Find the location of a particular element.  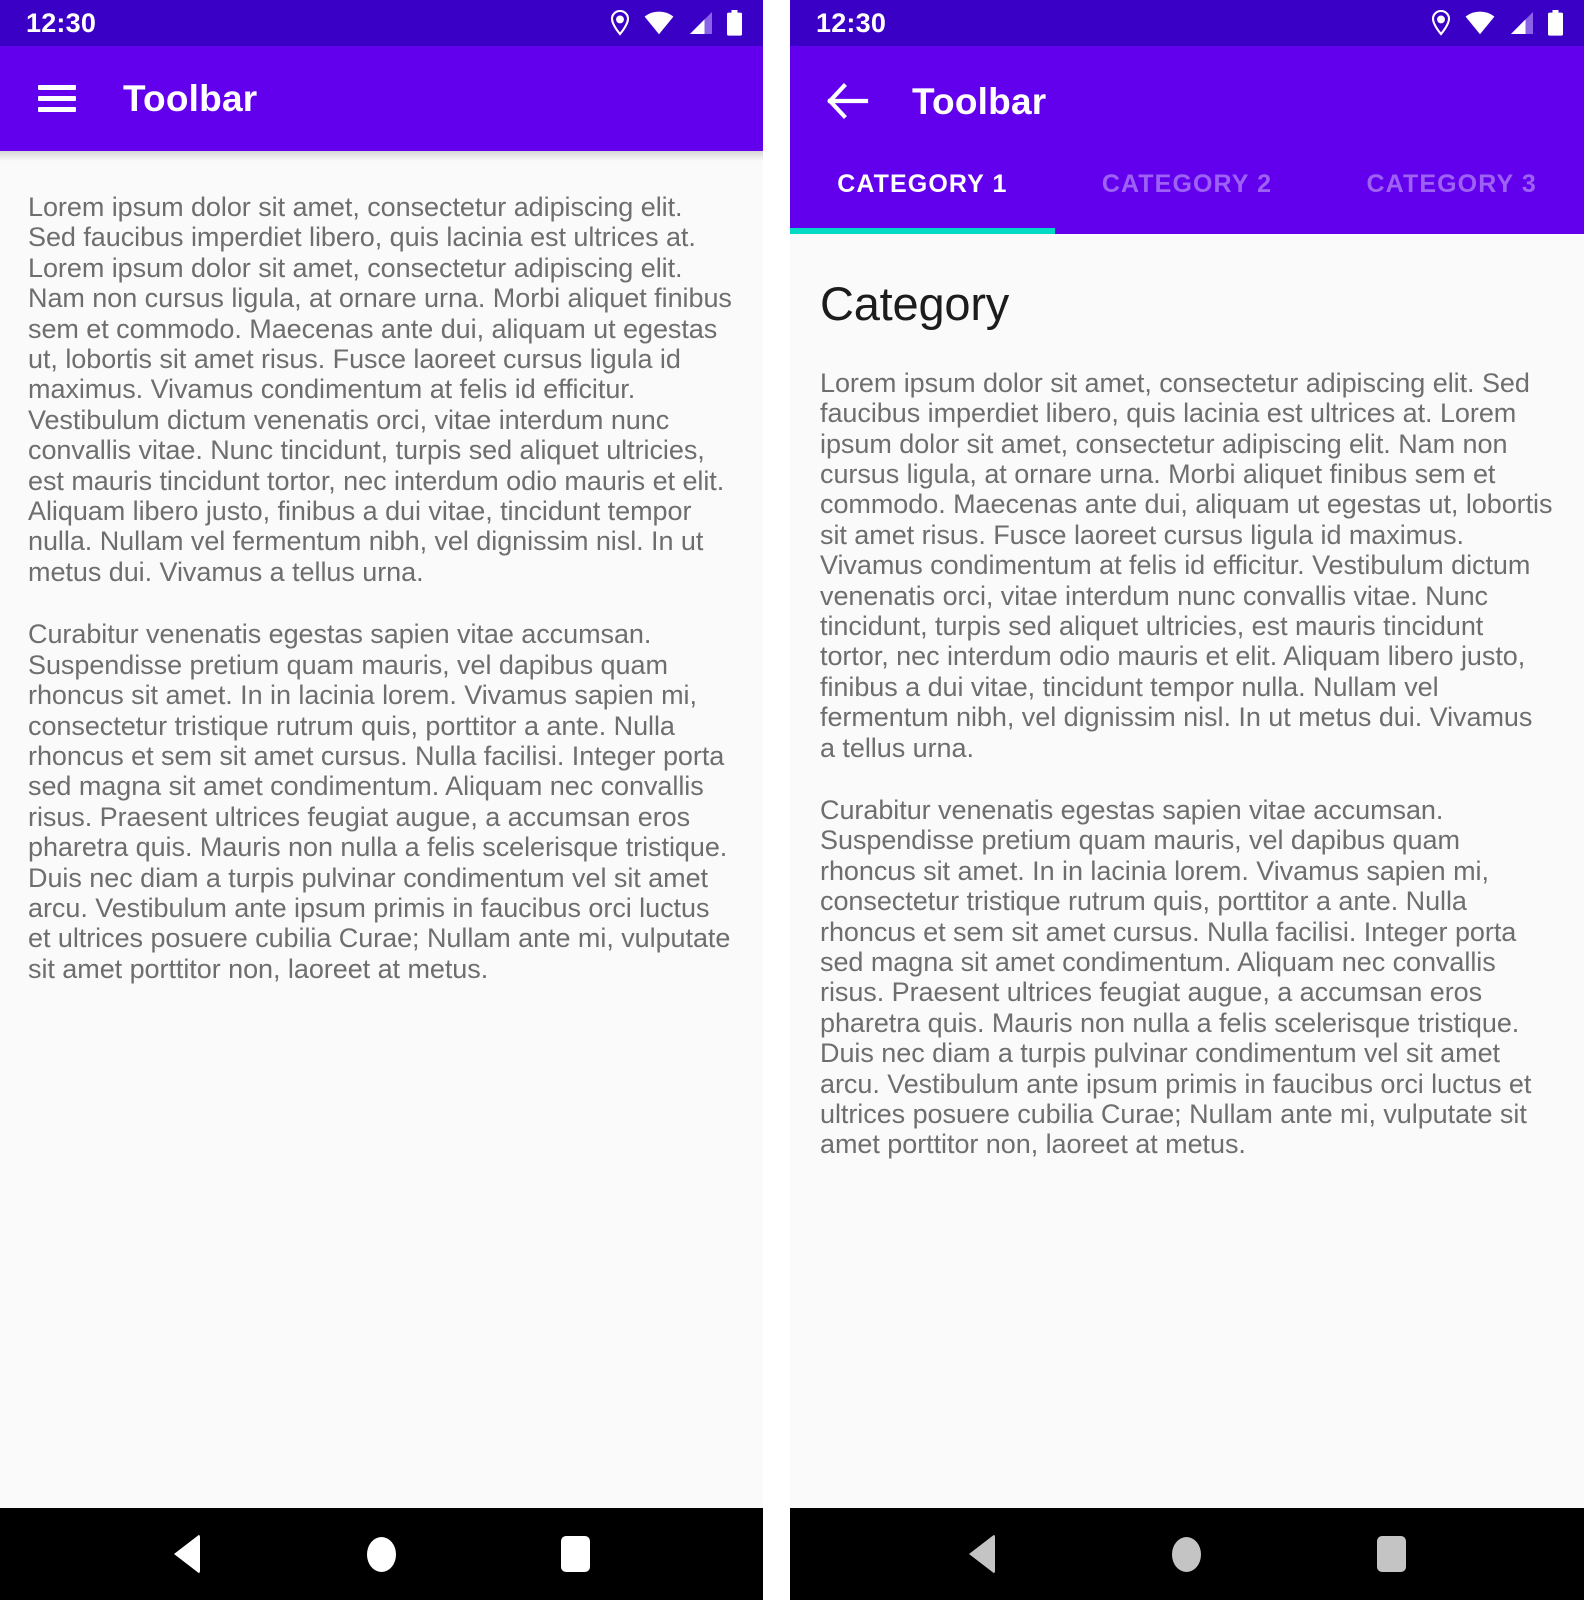

left-toolbar-title: Toolbar is located at coordinates (190, 98).